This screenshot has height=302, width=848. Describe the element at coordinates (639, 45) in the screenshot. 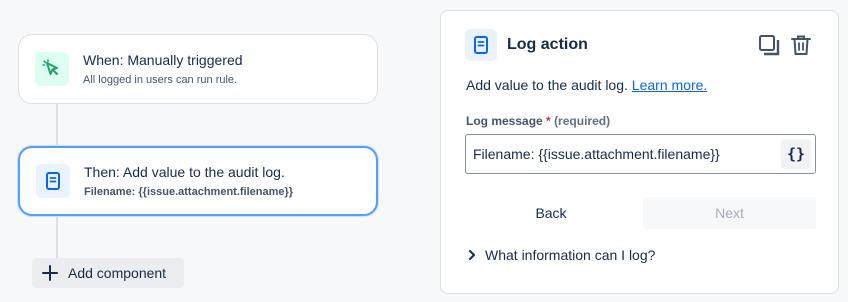

I see `panel-header: Log action` at that location.